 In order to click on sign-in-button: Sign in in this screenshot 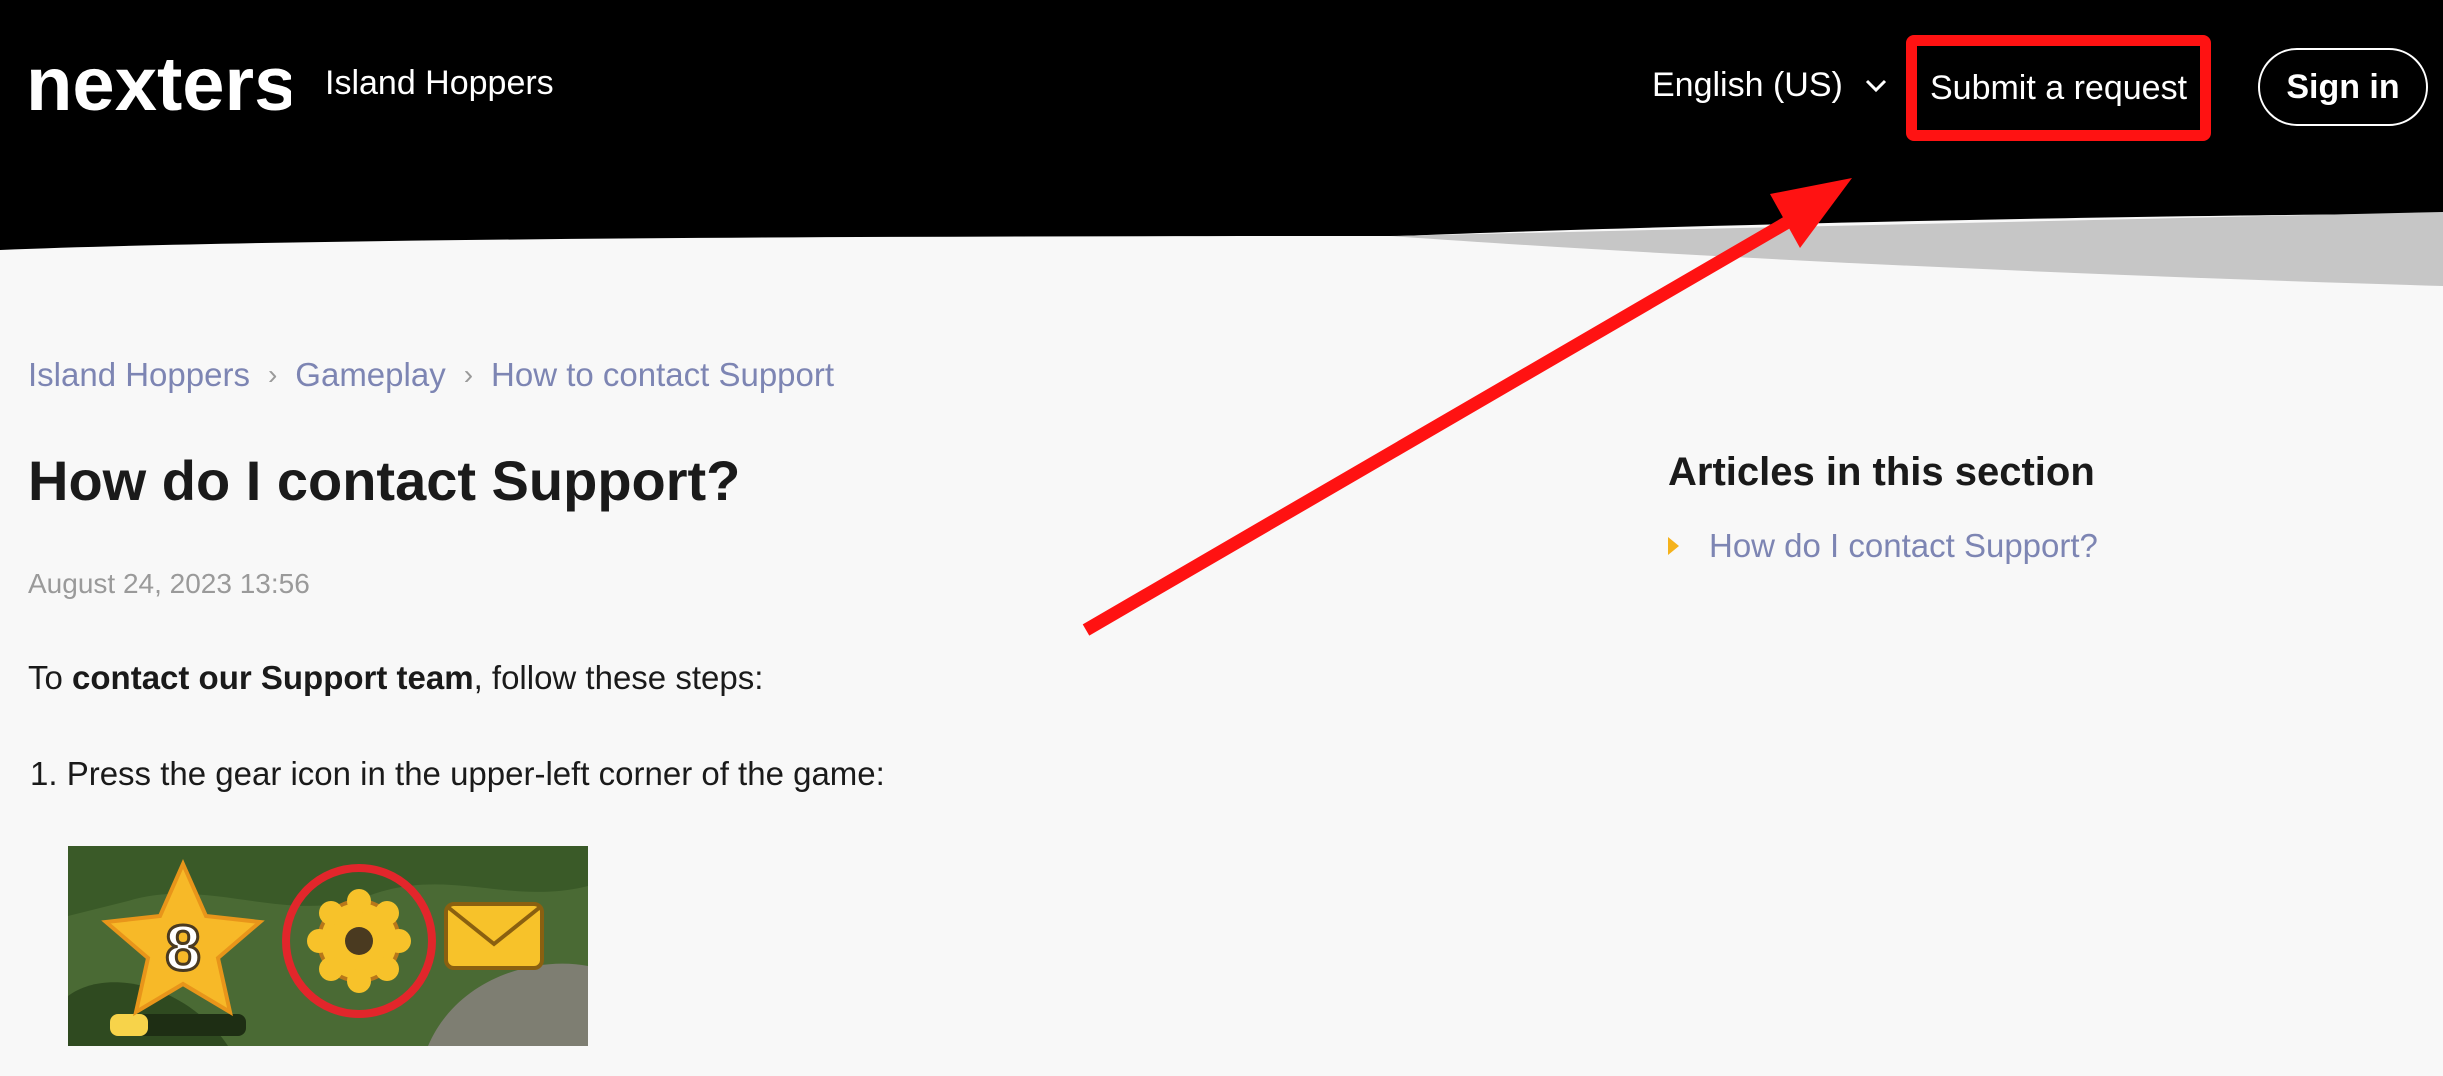, I will do `click(2343, 87)`.